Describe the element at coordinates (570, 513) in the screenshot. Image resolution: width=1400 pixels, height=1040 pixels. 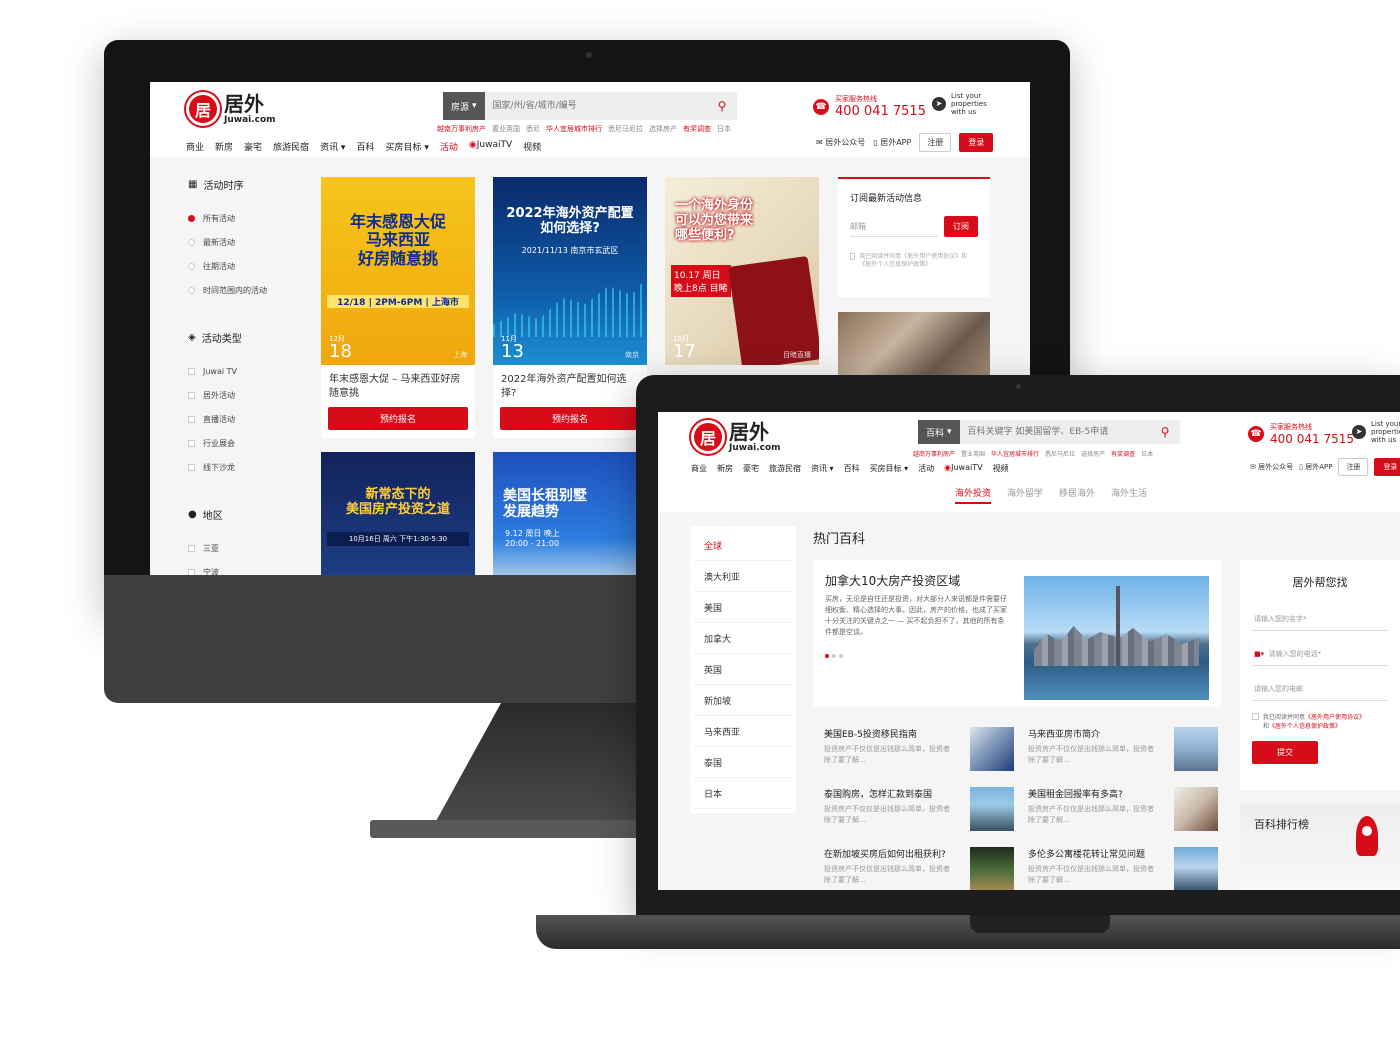
I see `event-card: 美国长租别墅 发展趋势 9.12 周日 晚上 20:00 - 21:00` at that location.